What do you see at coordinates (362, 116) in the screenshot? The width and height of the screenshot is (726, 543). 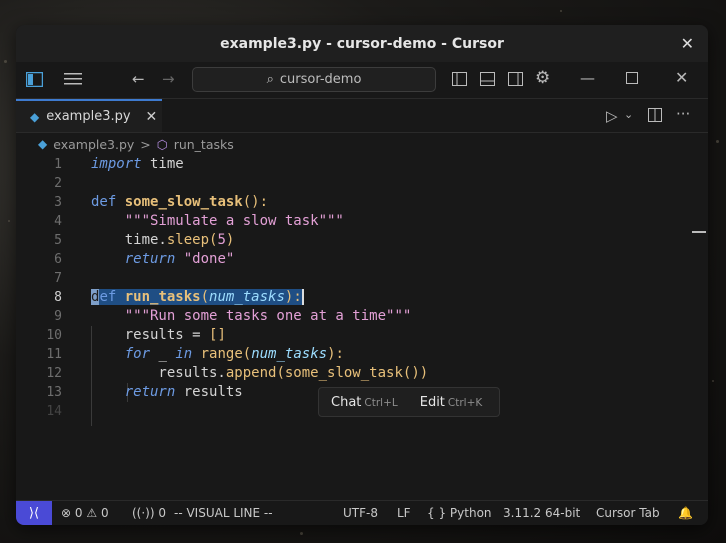 I see `tab-bar: ◆ example3.py ✕ ▷ ⌄ ···` at bounding box center [362, 116].